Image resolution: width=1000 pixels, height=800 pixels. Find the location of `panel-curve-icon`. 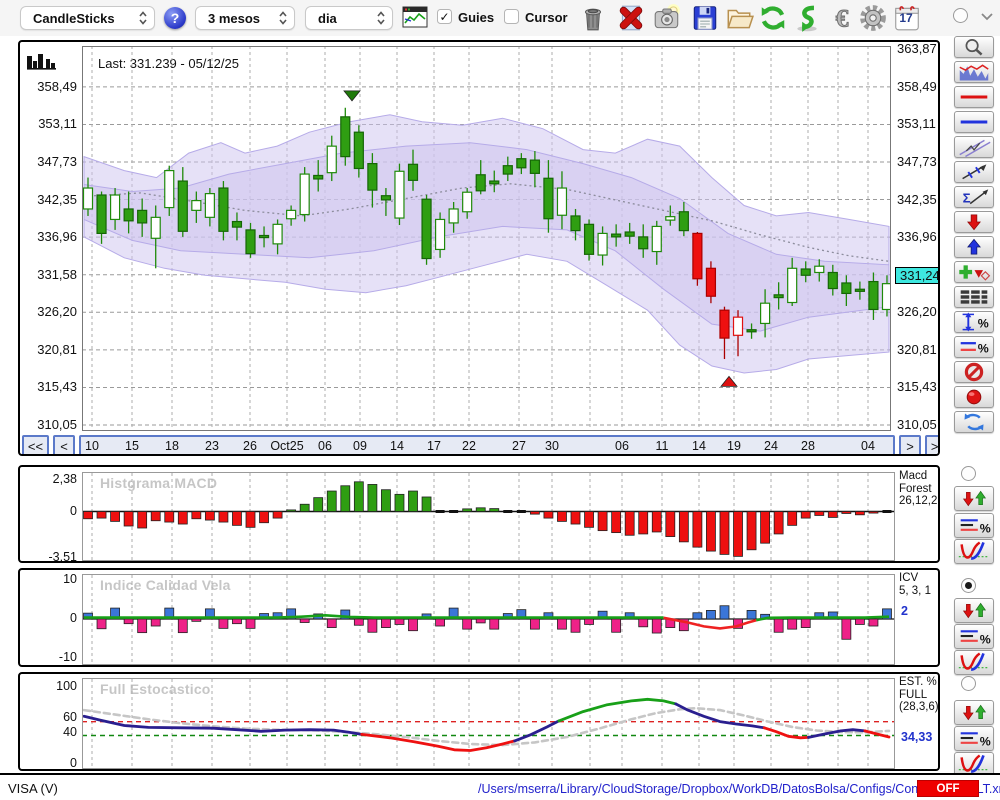

panel-curve-icon is located at coordinates (974, 550).